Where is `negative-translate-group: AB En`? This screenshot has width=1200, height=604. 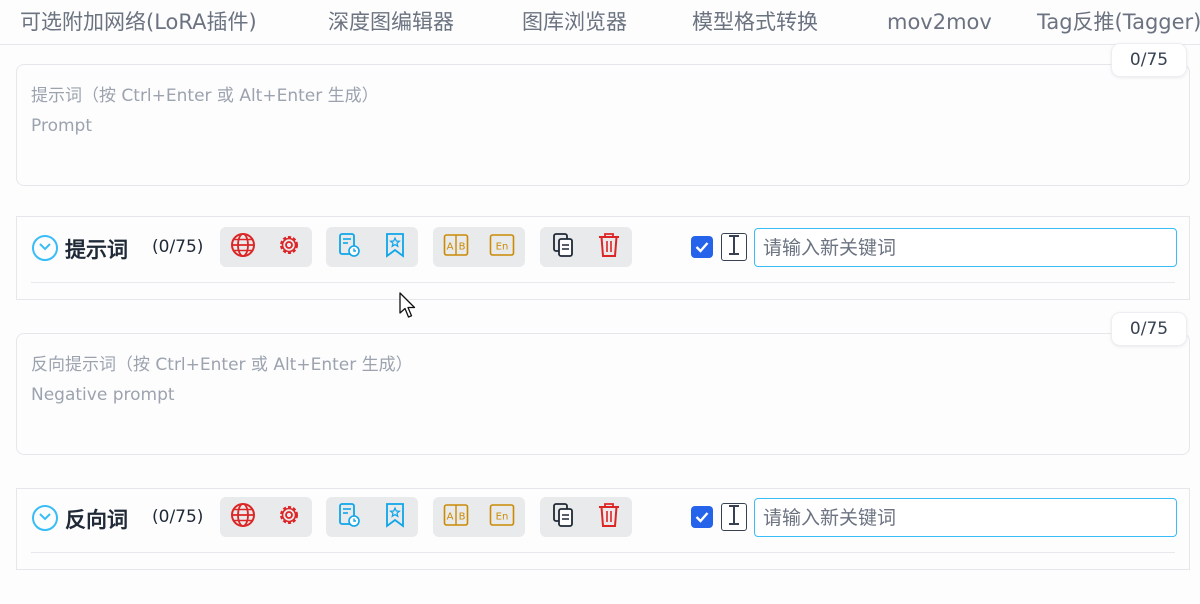 negative-translate-group: AB En is located at coordinates (479, 517).